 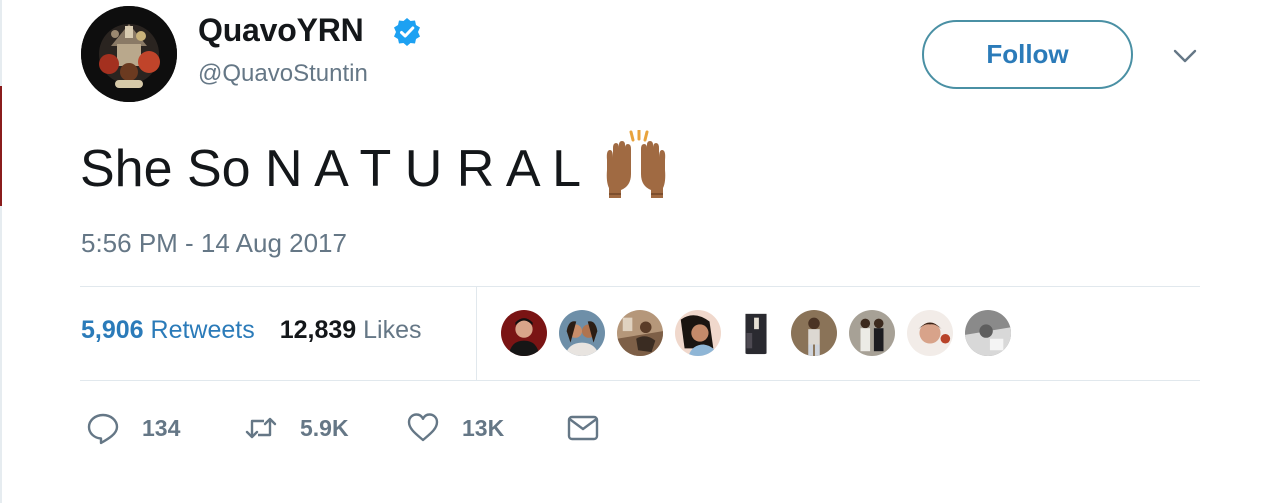 I want to click on display-name: QuavoYRN, so click(x=281, y=30).